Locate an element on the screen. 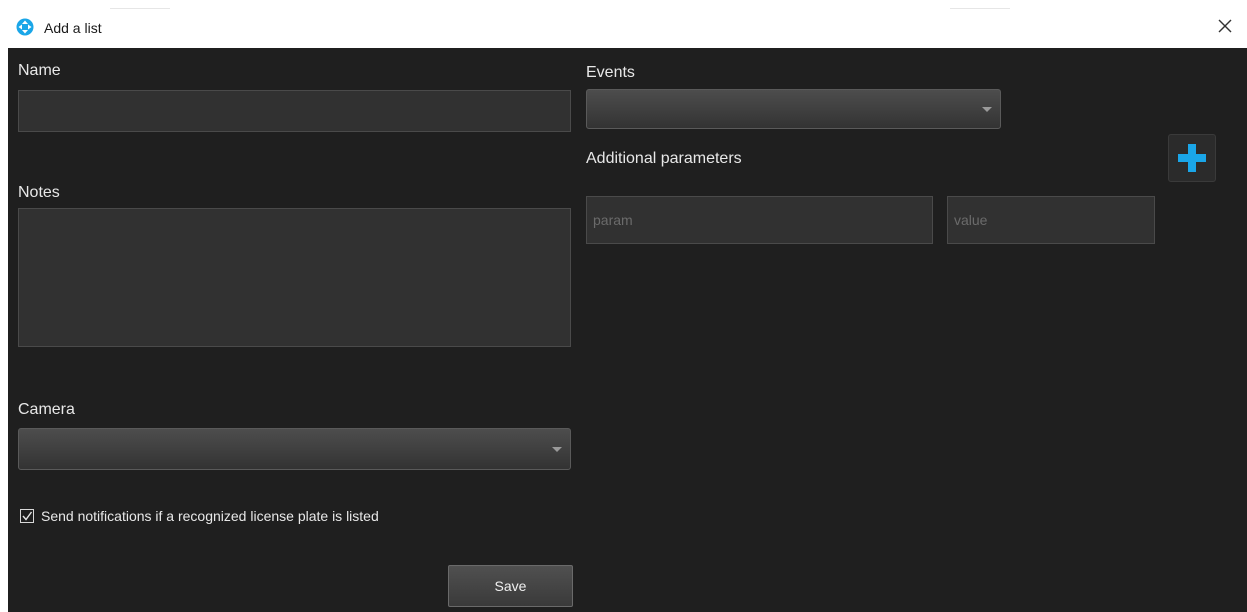  additional-parameters-label: Additional parameters is located at coordinates (664, 158).